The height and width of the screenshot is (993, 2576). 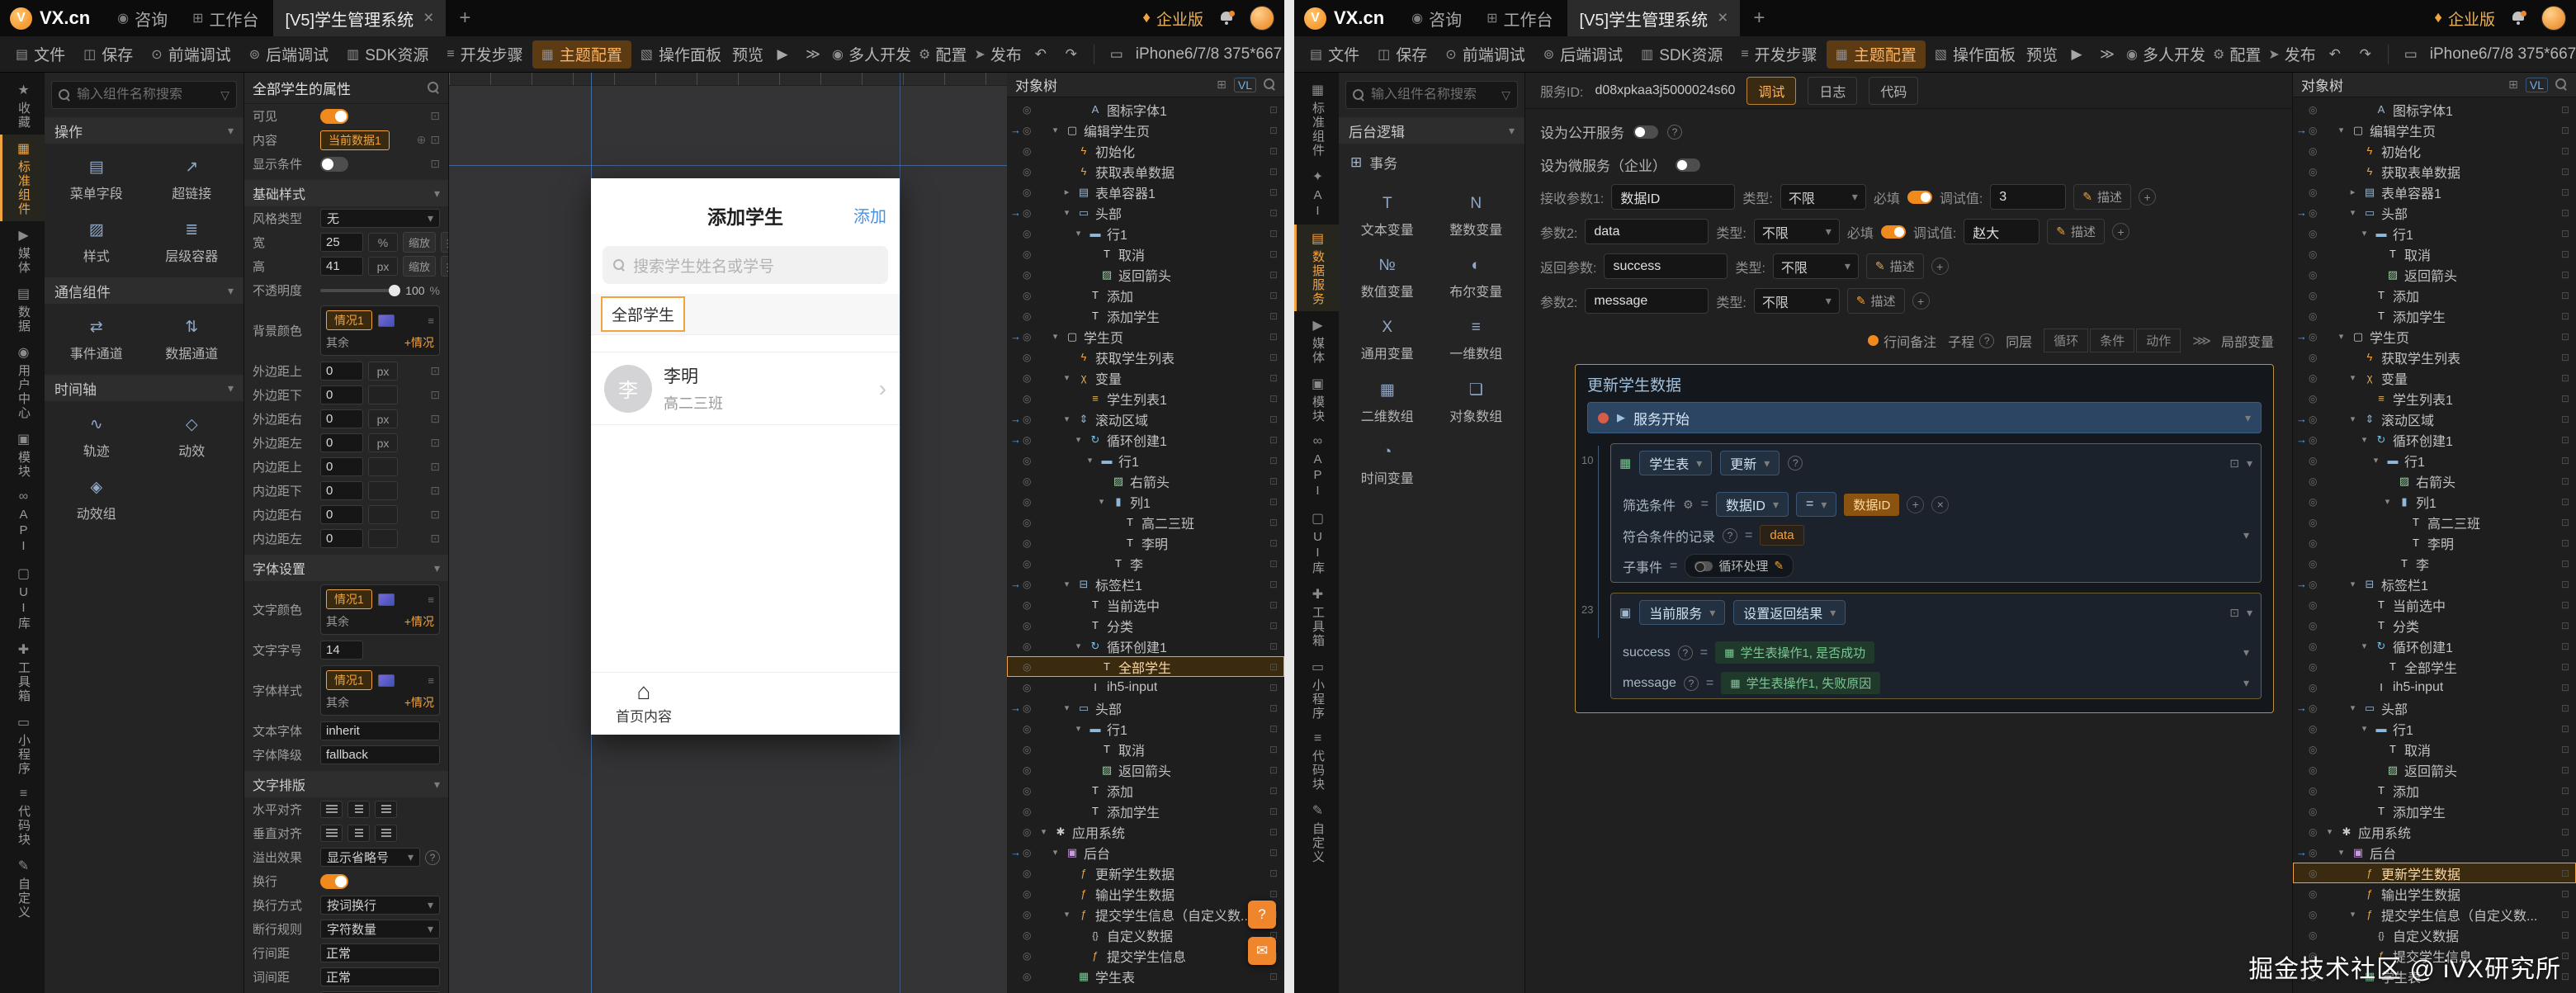 I want to click on component-item: ▨ 样式, so click(x=97, y=241).